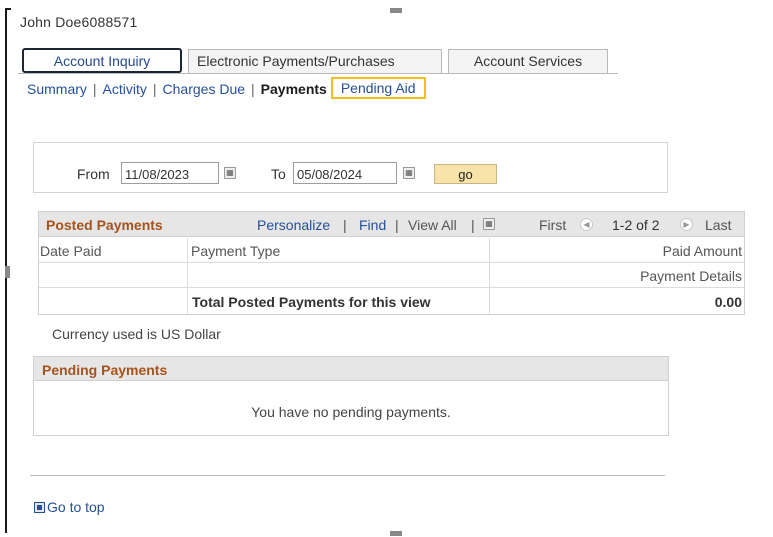 The height and width of the screenshot is (537, 773). What do you see at coordinates (347, 475) in the screenshot?
I see `footer-divider` at bounding box center [347, 475].